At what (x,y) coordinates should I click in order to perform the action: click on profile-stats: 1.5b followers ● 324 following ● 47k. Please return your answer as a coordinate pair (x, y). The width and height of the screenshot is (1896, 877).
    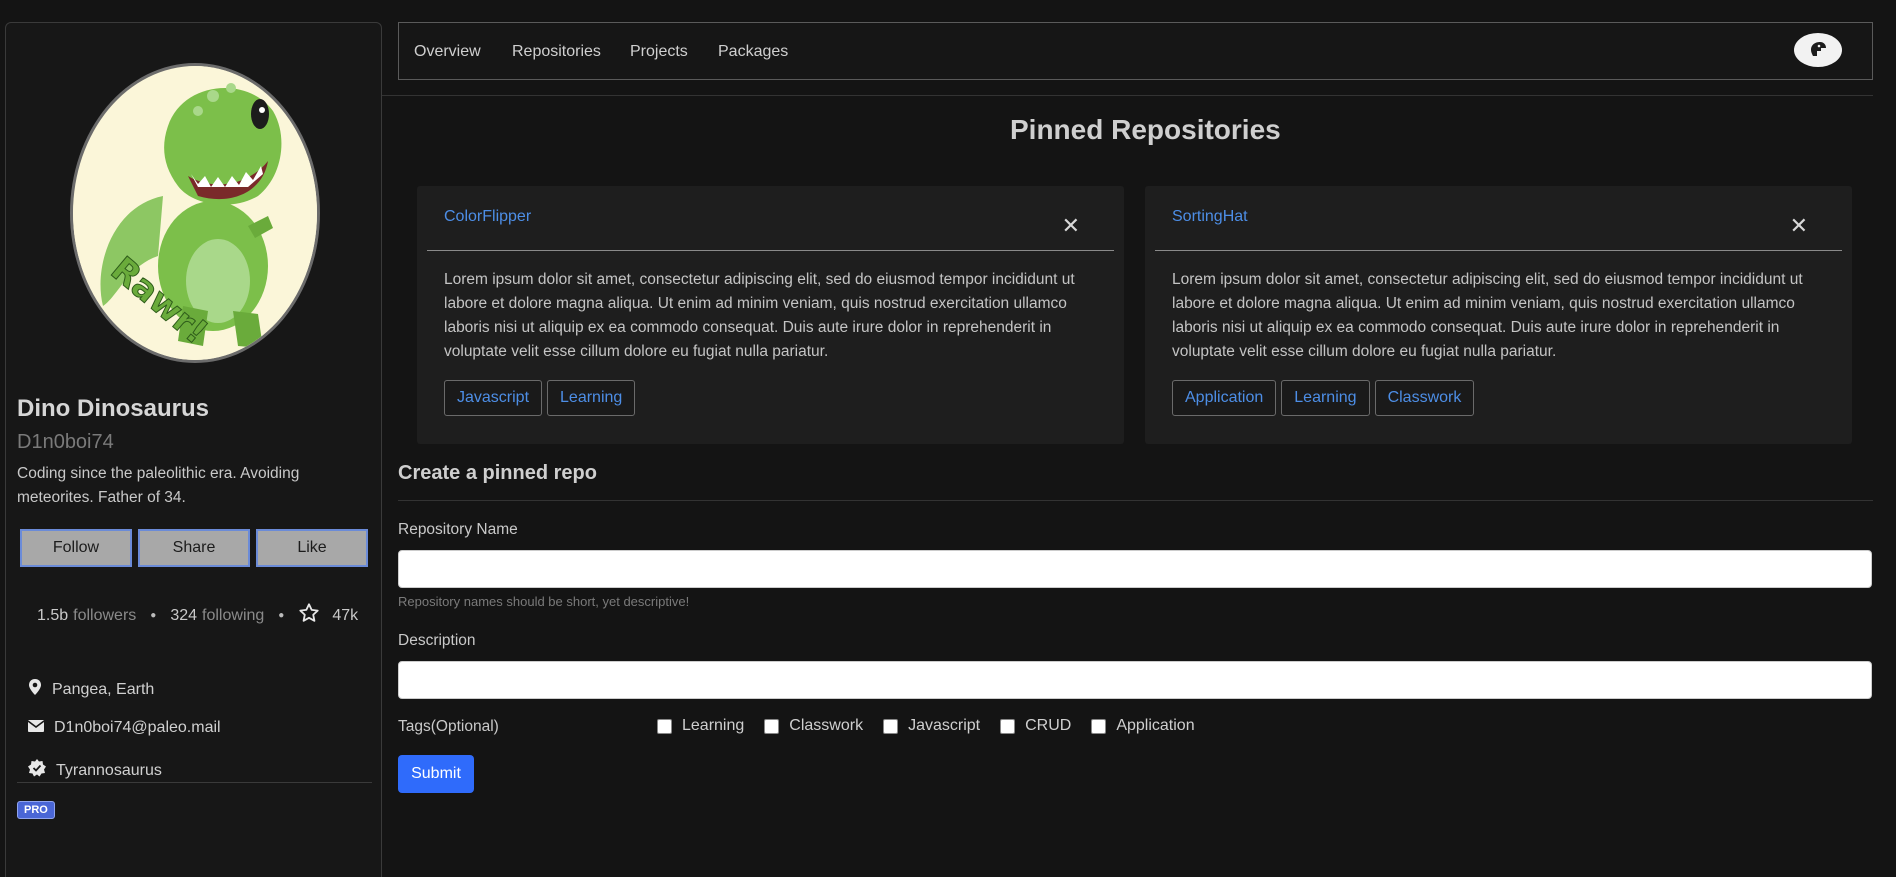
    Looking at the image, I should click on (197, 615).